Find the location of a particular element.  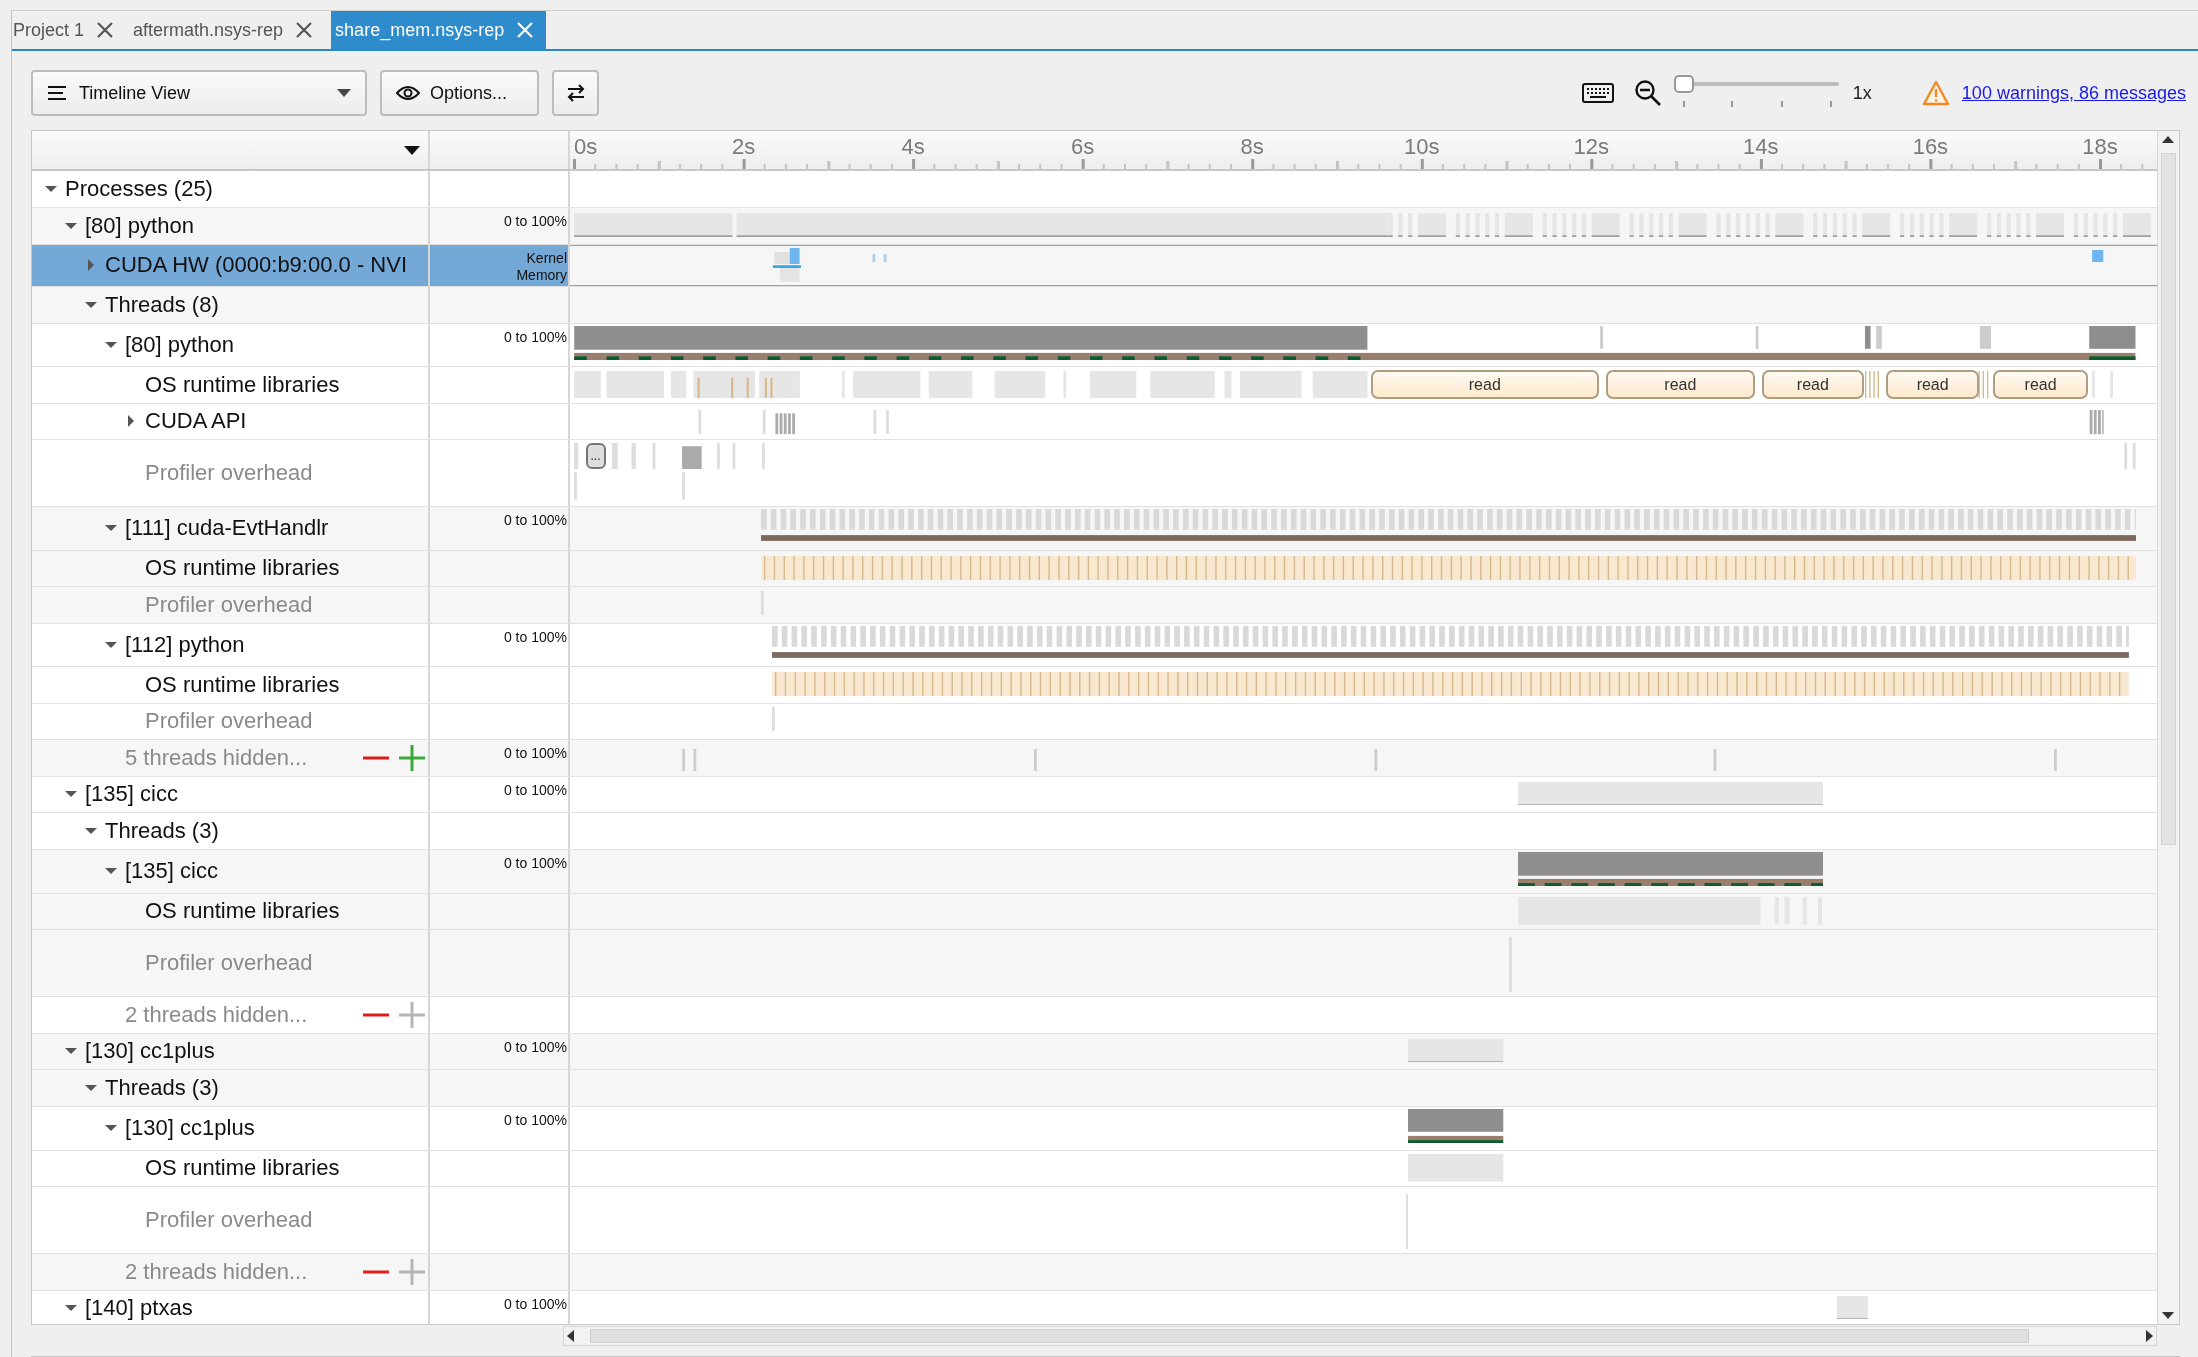

eye-icon is located at coordinates (408, 93).